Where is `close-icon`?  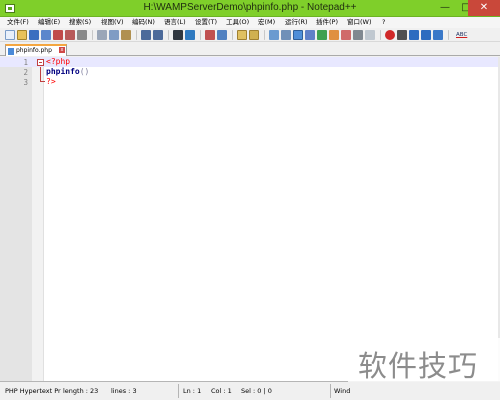
close-icon is located at coordinates (58, 35).